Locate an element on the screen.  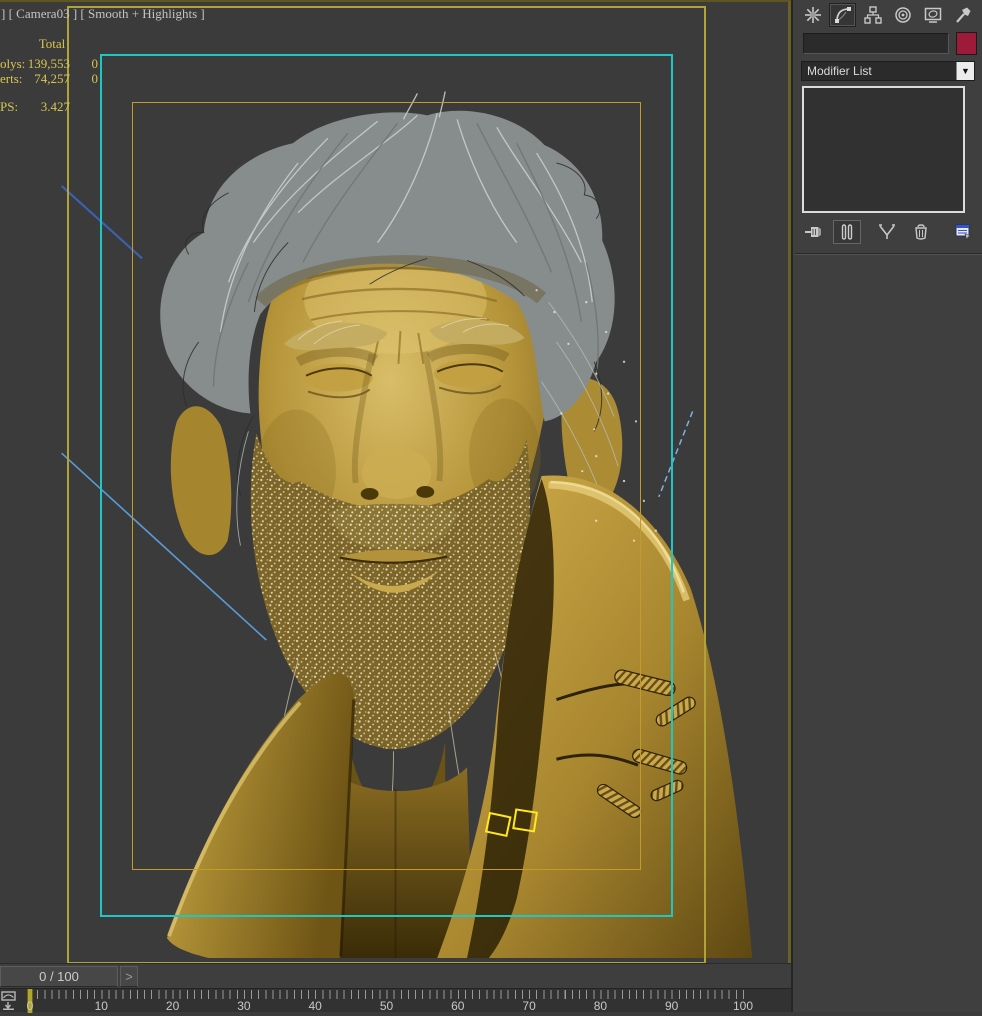
pushpin-icon is located at coordinates (813, 232).